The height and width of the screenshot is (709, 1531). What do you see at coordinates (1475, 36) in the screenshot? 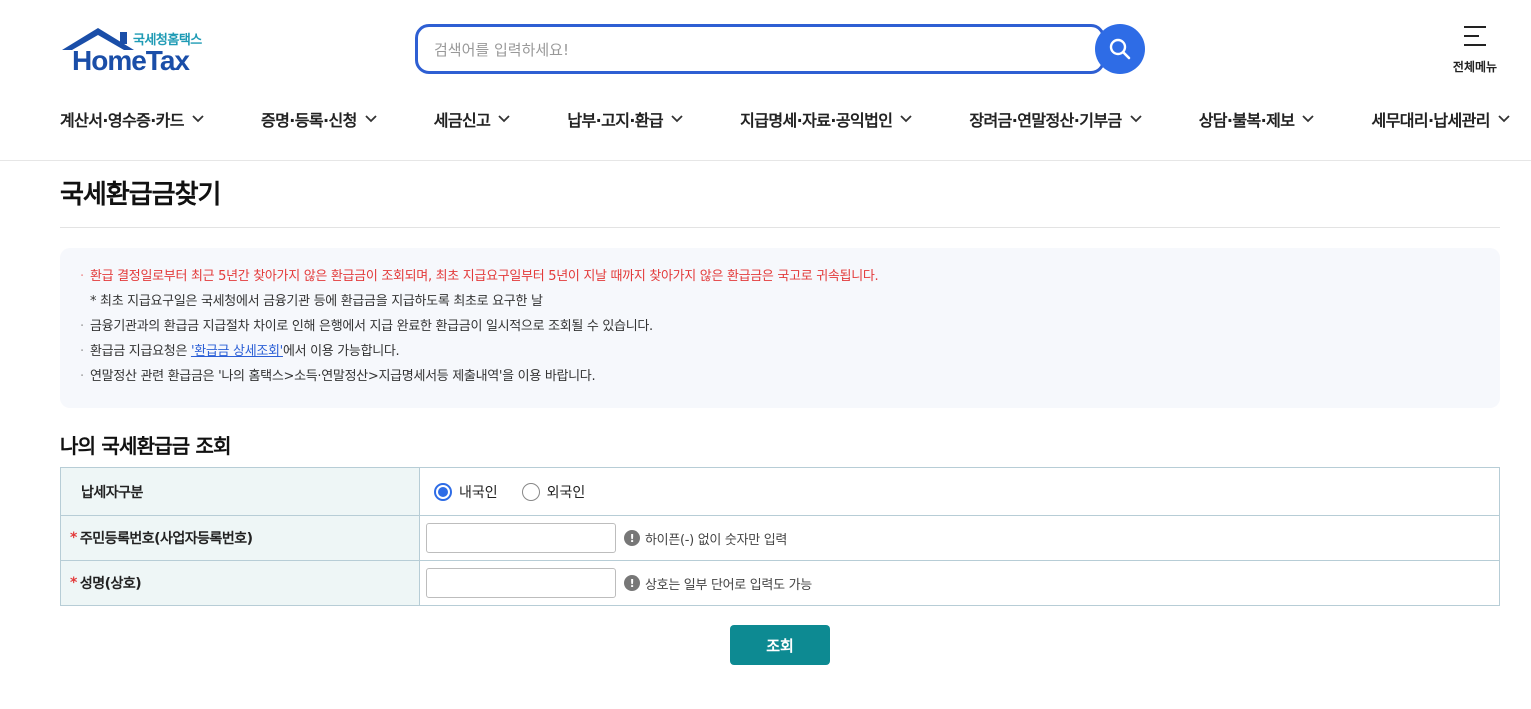
I see `hamburger-menu-icon` at bounding box center [1475, 36].